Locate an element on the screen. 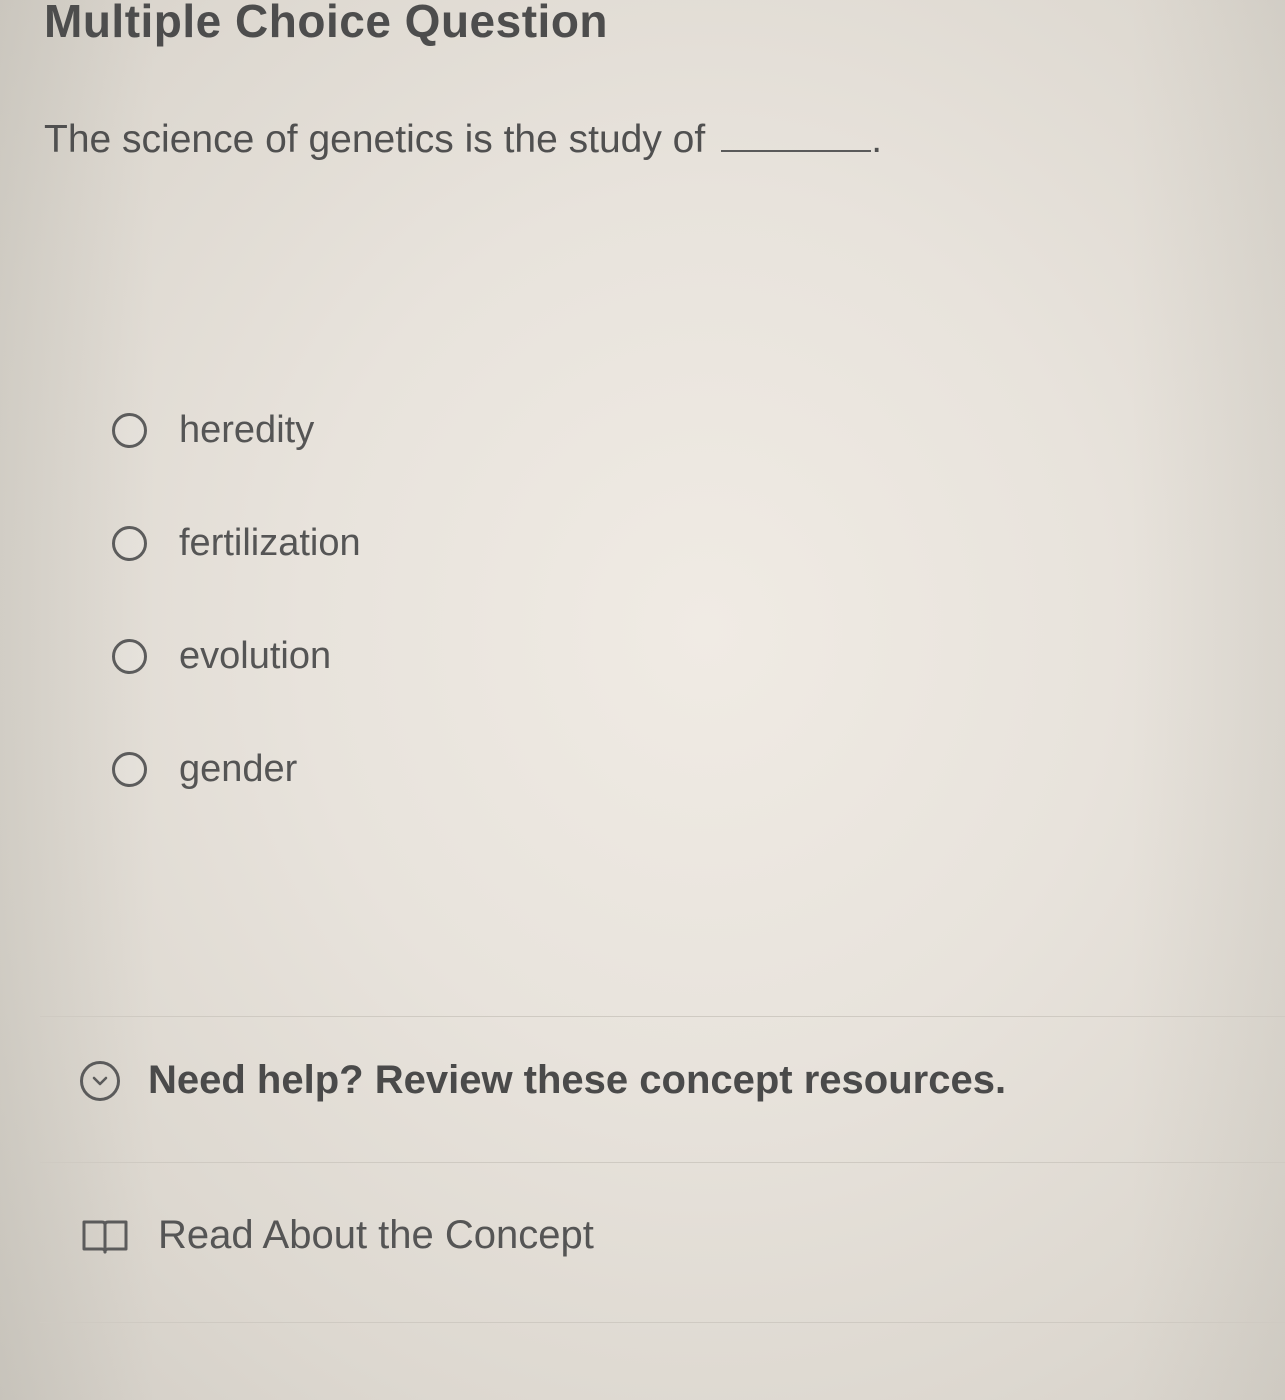 The width and height of the screenshot is (1285, 1400). answer-blank is located at coordinates (796, 136).